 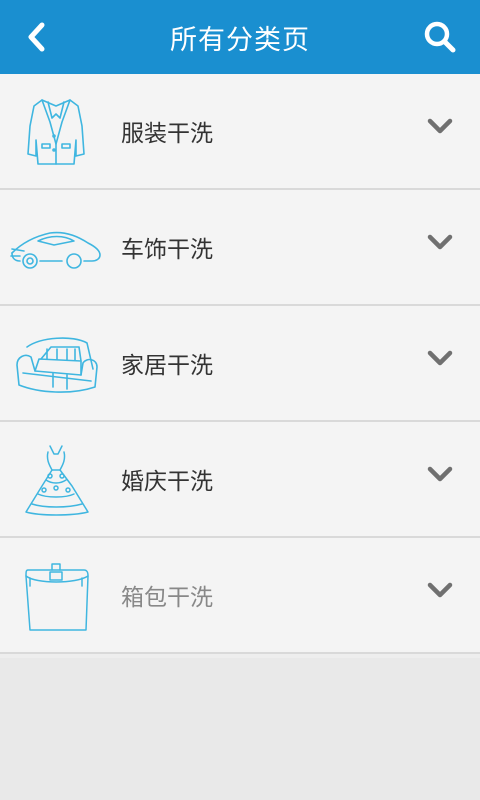 I want to click on car-icon, so click(x=56, y=248).